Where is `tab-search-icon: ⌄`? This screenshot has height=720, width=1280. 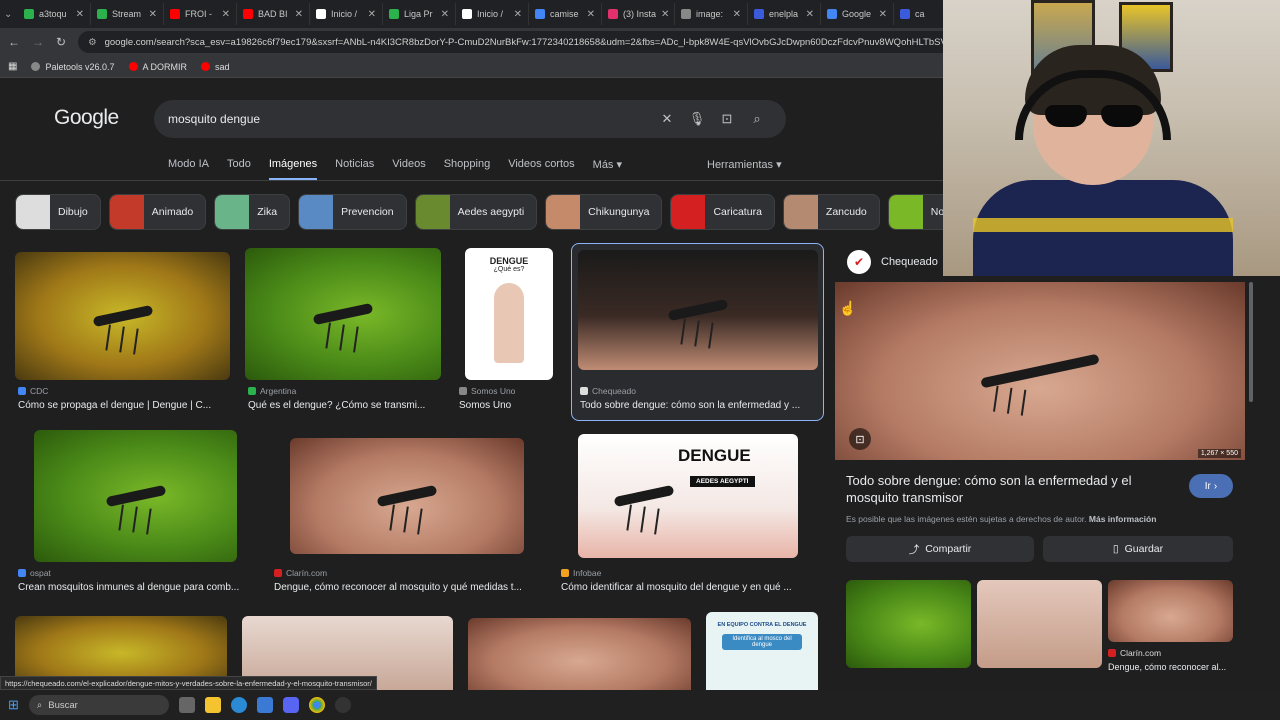
tab-search-icon: ⌄ is located at coordinates (11, 14).